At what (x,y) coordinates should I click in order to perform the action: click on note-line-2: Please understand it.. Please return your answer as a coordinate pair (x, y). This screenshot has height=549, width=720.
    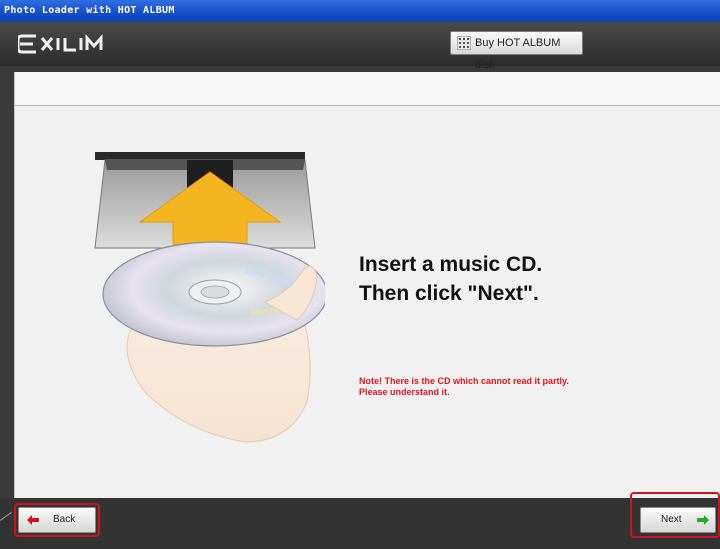
    Looking at the image, I should click on (404, 392).